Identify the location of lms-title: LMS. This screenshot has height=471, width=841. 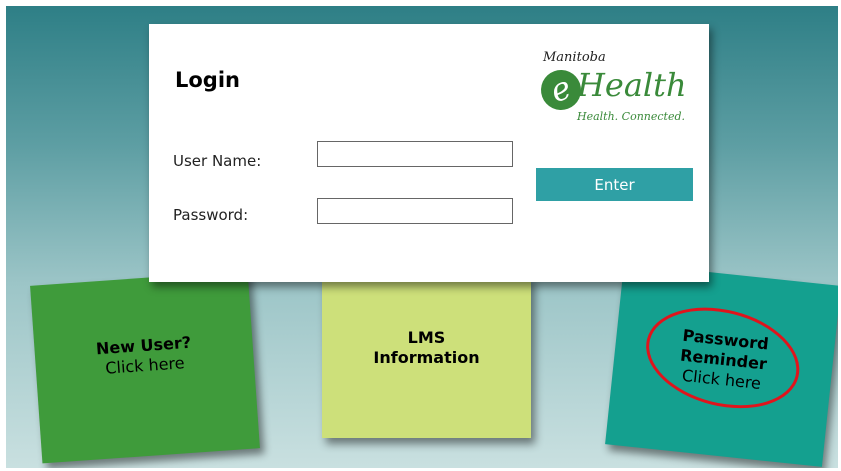
(426, 337).